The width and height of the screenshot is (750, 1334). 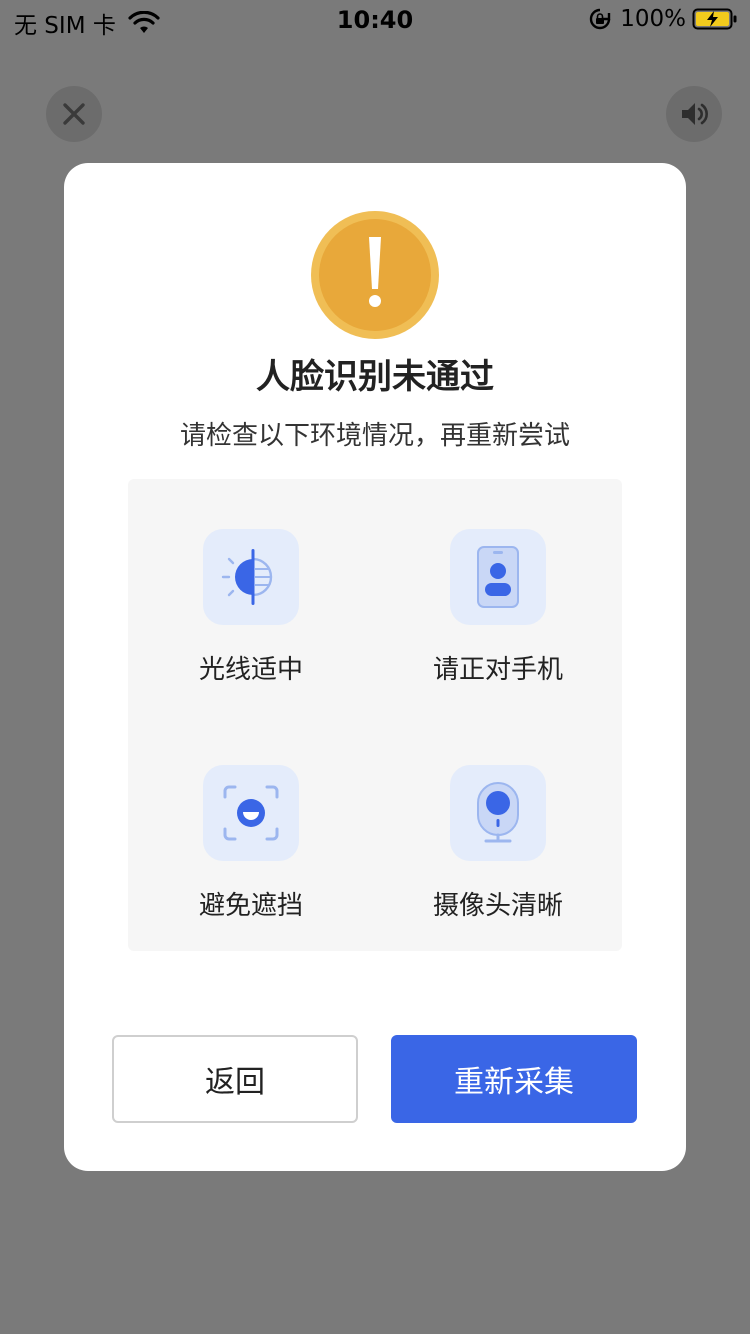 I want to click on tip-label: 避免遮挡, so click(x=250, y=906).